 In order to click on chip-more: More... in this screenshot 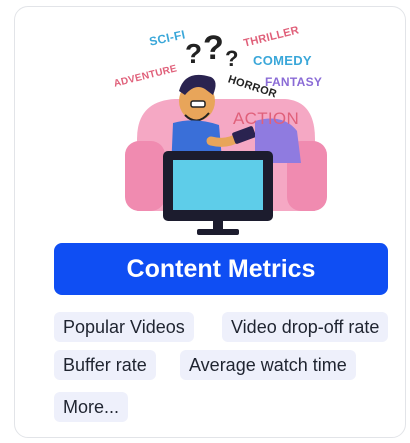, I will do `click(91, 407)`.